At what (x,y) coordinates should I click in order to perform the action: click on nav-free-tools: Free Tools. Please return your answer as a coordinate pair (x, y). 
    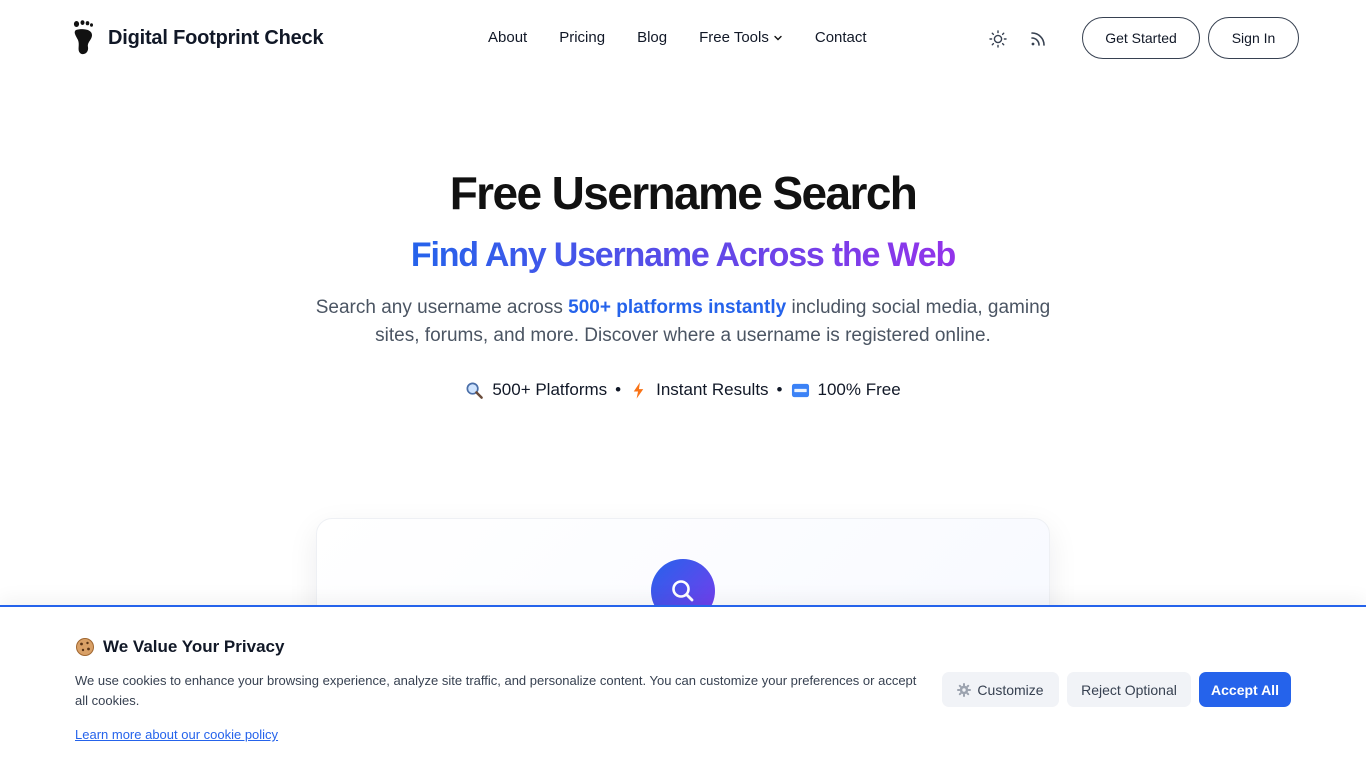
    Looking at the image, I should click on (741, 37).